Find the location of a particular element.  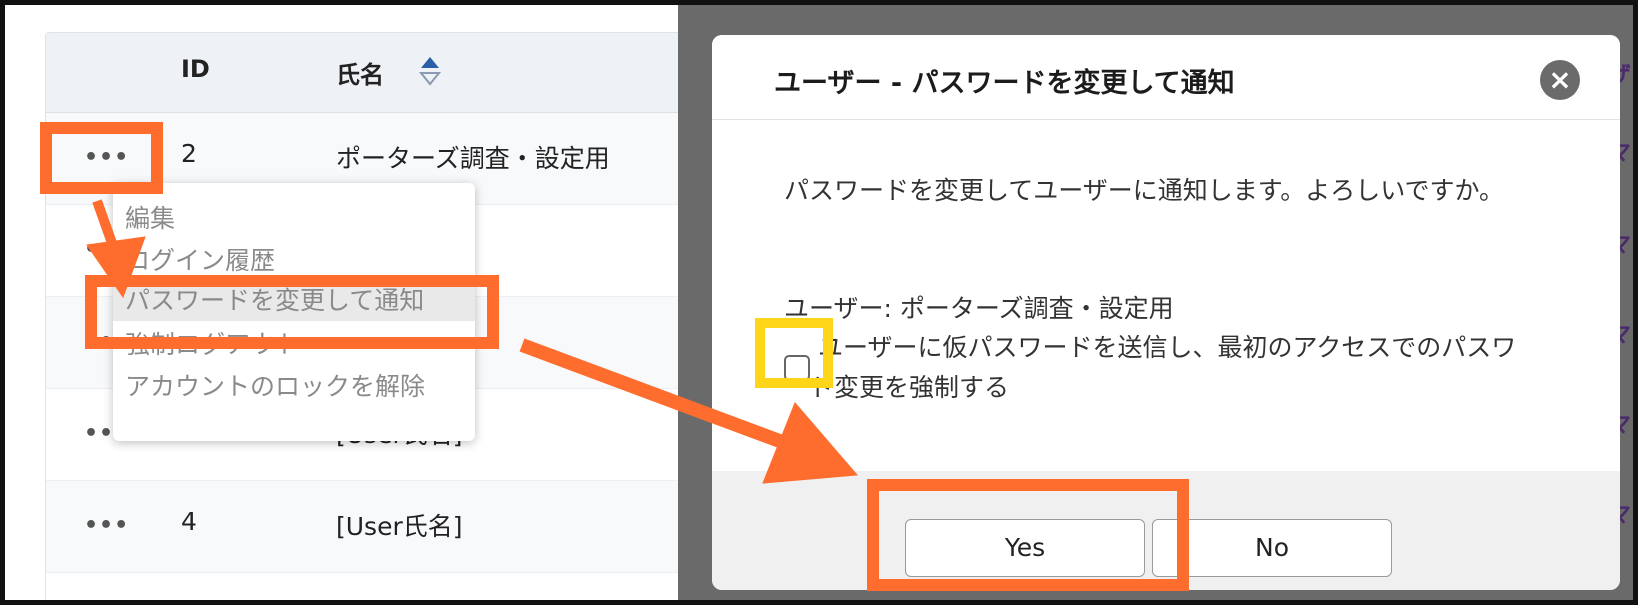

table-row: ••• 4 [User氏名] is located at coordinates (365, 527).